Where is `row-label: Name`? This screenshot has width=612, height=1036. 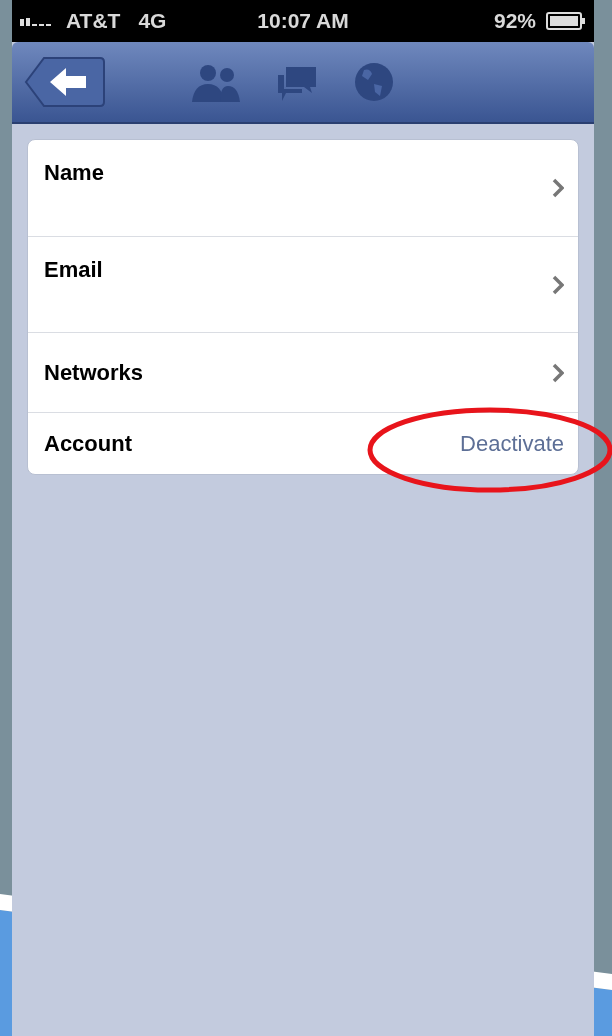
row-label: Name is located at coordinates (74, 173).